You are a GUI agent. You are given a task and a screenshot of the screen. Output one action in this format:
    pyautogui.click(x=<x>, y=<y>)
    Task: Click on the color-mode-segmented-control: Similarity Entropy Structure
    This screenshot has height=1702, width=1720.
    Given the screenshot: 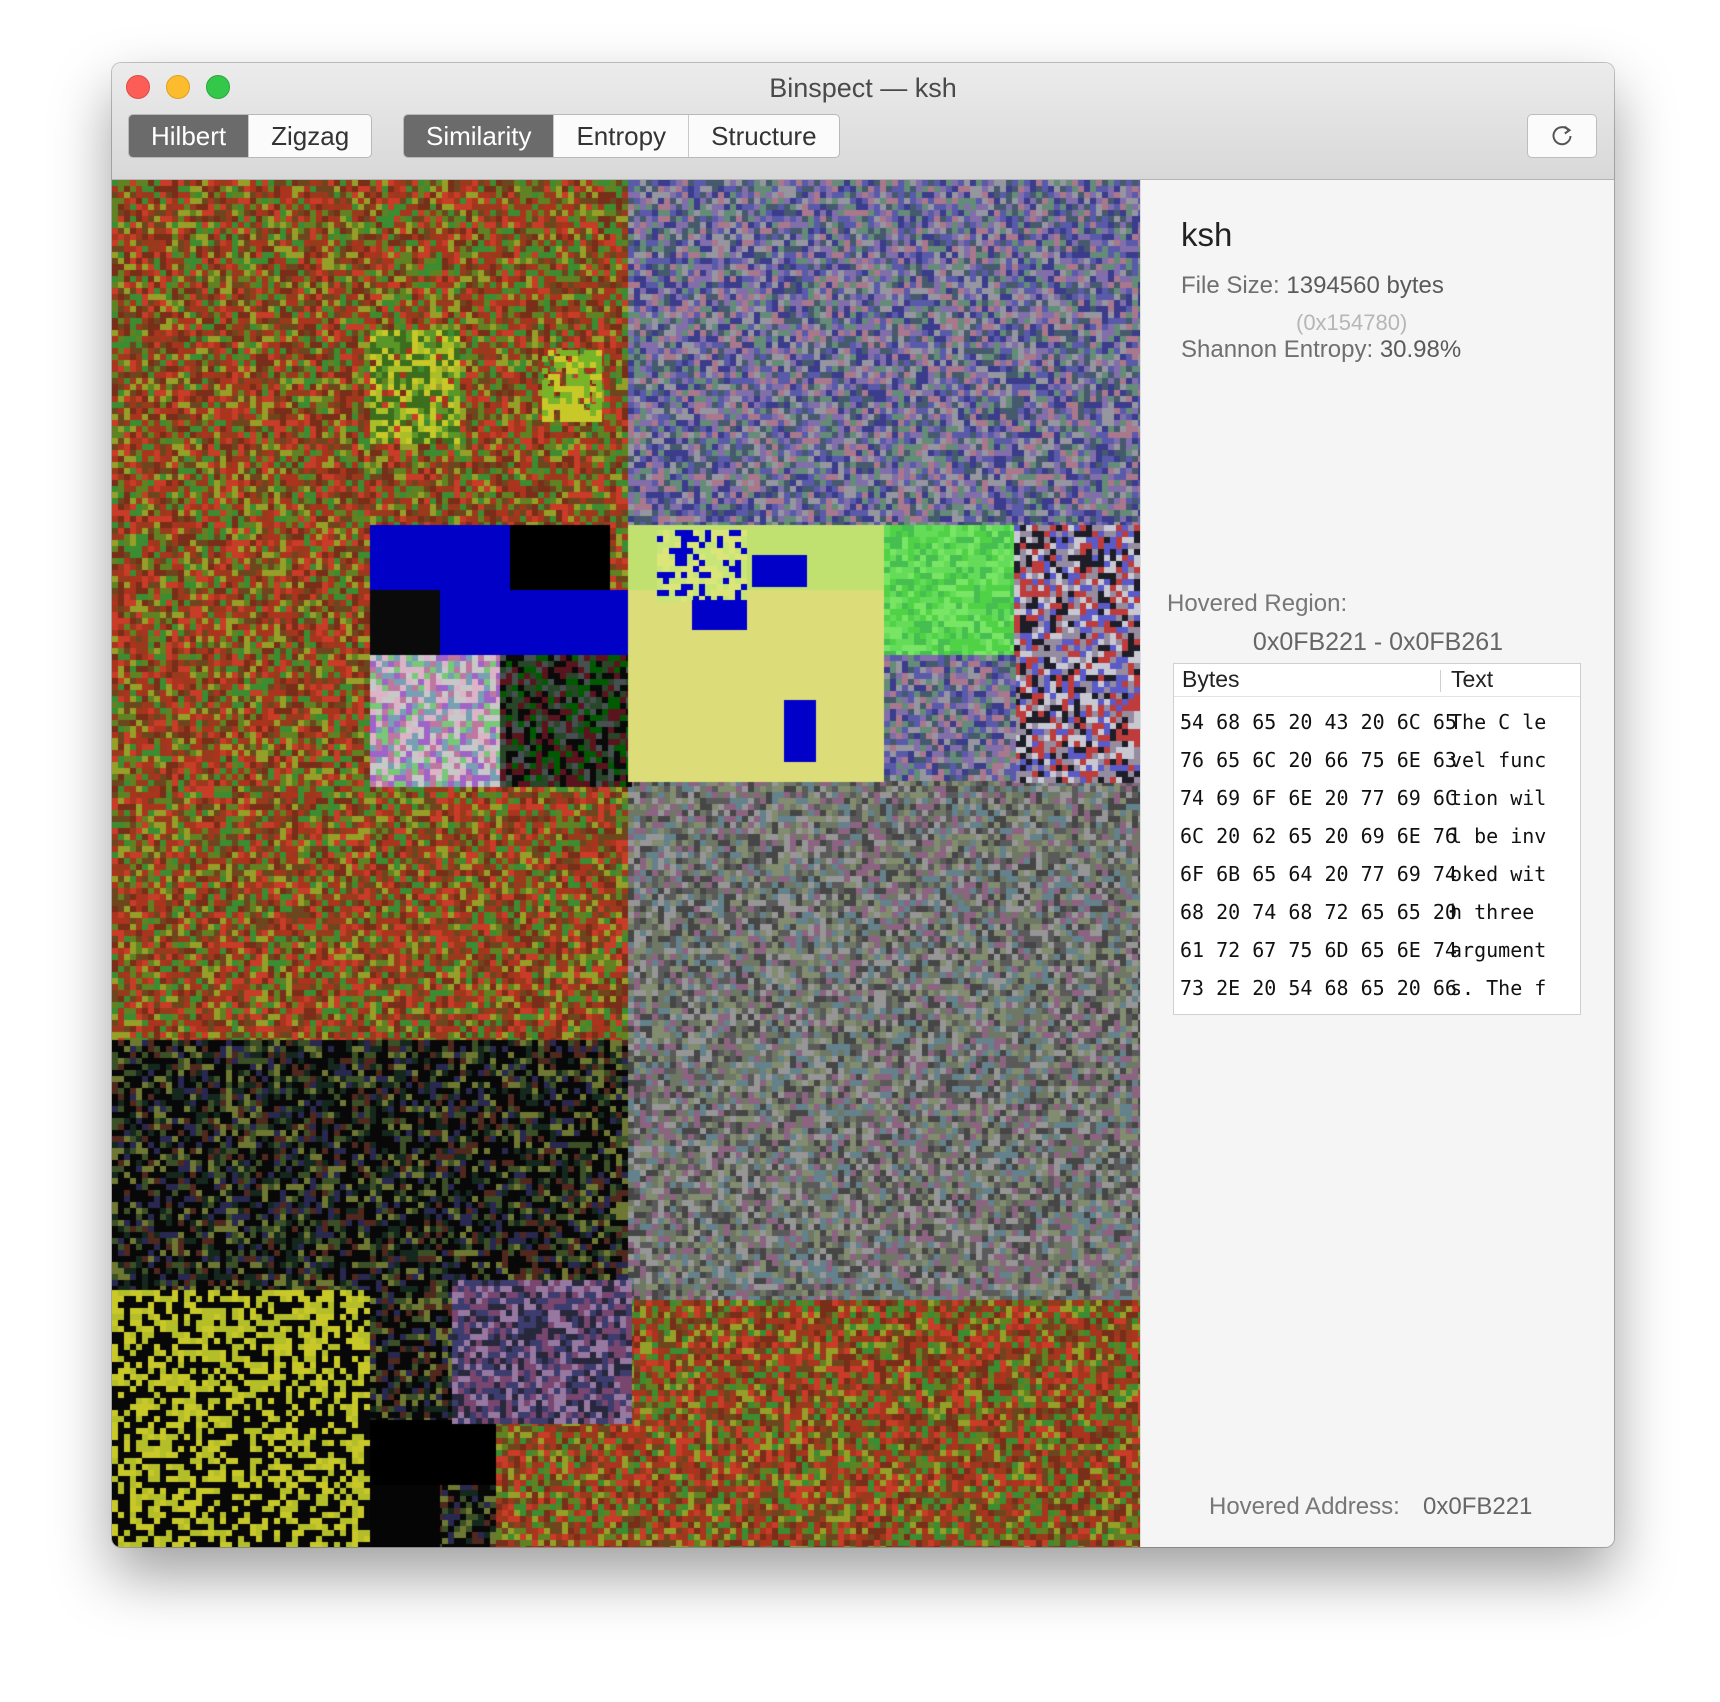 What is the action you would take?
    pyautogui.click(x=621, y=136)
    